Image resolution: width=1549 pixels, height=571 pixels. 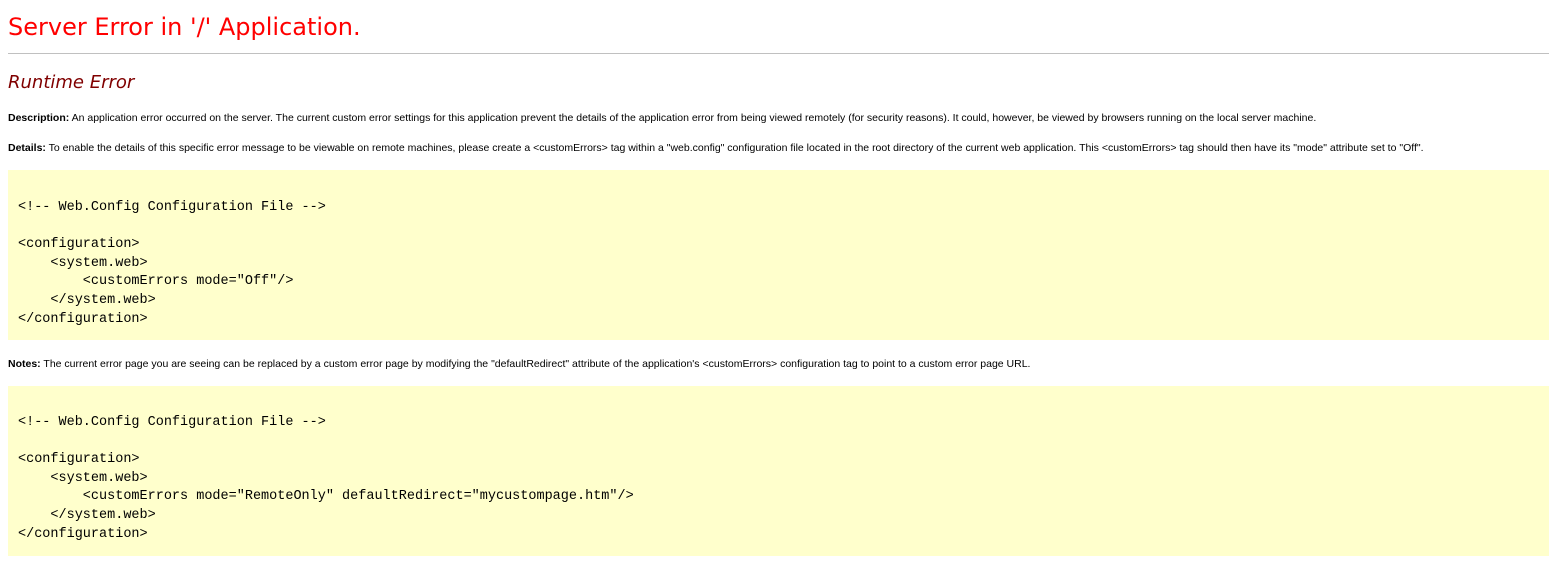 I want to click on error-subtitle: Runtime Error, so click(x=71, y=82).